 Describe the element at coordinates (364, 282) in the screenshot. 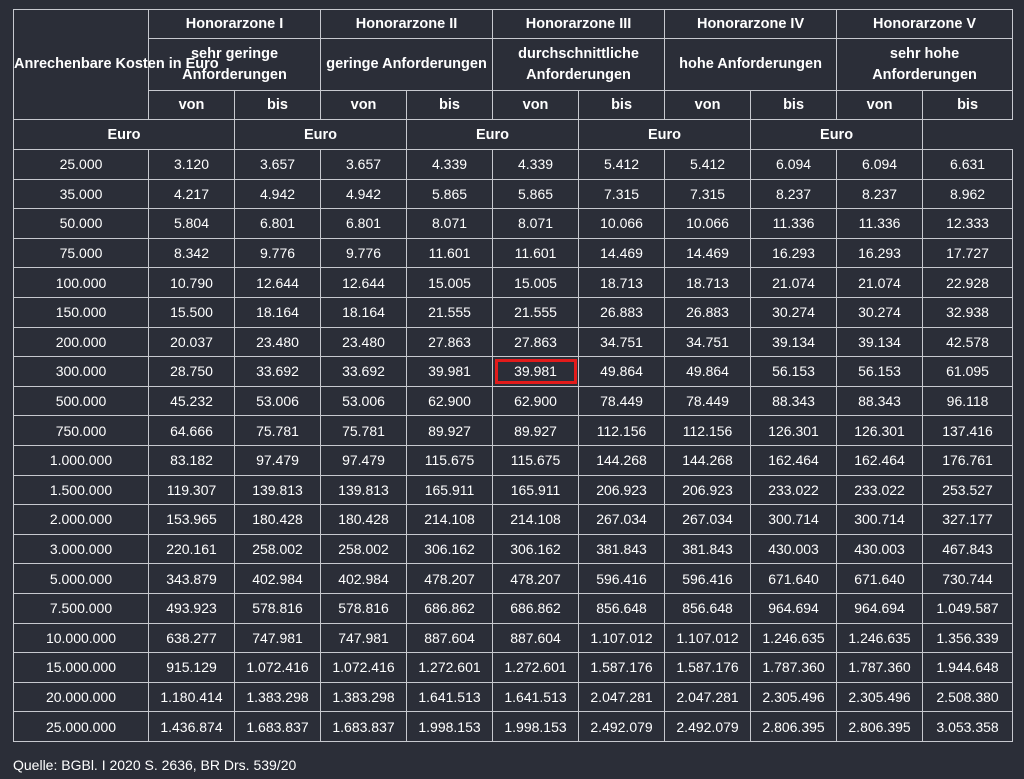

I see `fee-from-cell: 12.644` at that location.